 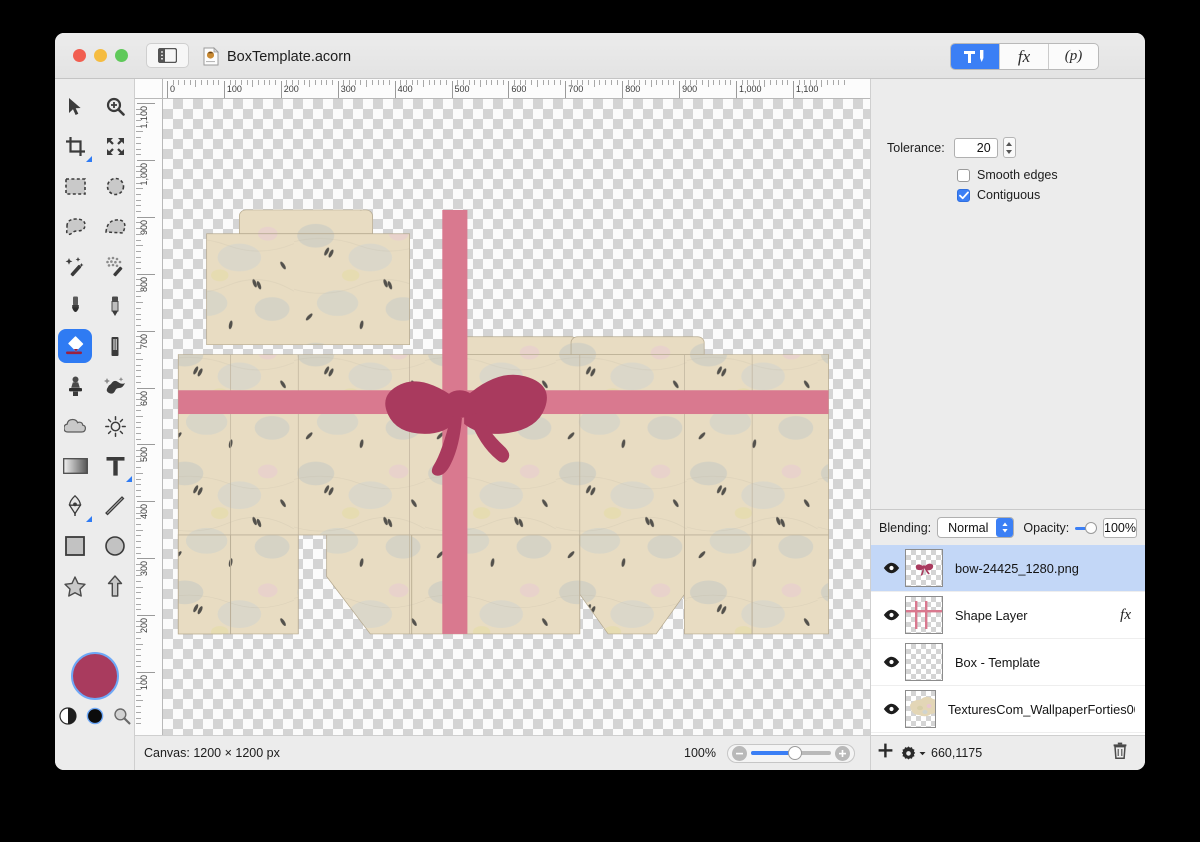 I want to click on elliptical-select-button, so click(x=115, y=186).